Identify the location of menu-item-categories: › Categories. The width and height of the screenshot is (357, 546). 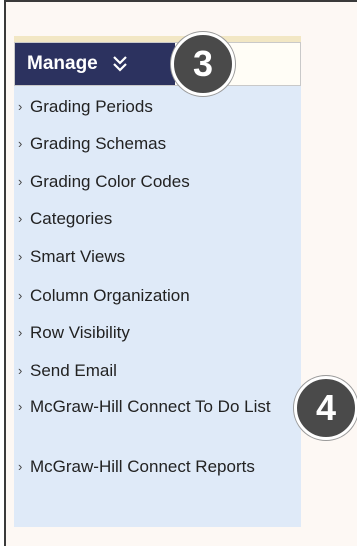
(157, 219).